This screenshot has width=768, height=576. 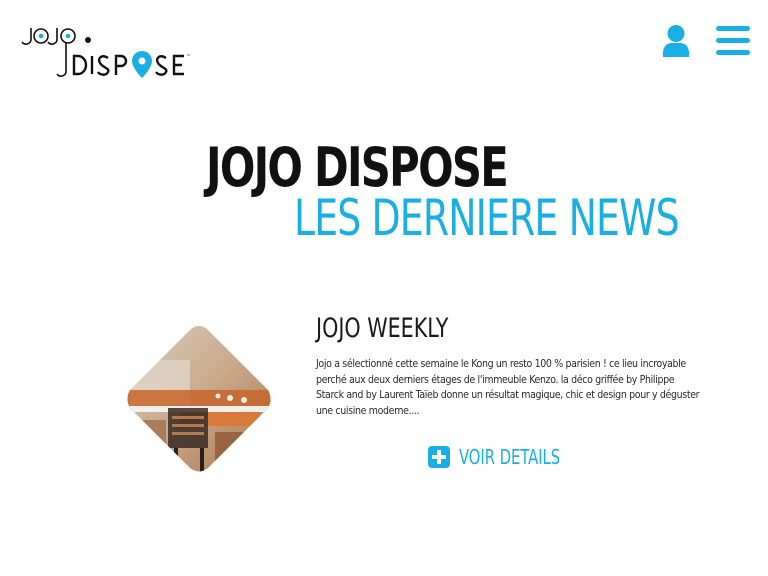 What do you see at coordinates (487, 218) in the screenshot?
I see `page-subtitle: LES DERNIERE NEWS` at bounding box center [487, 218].